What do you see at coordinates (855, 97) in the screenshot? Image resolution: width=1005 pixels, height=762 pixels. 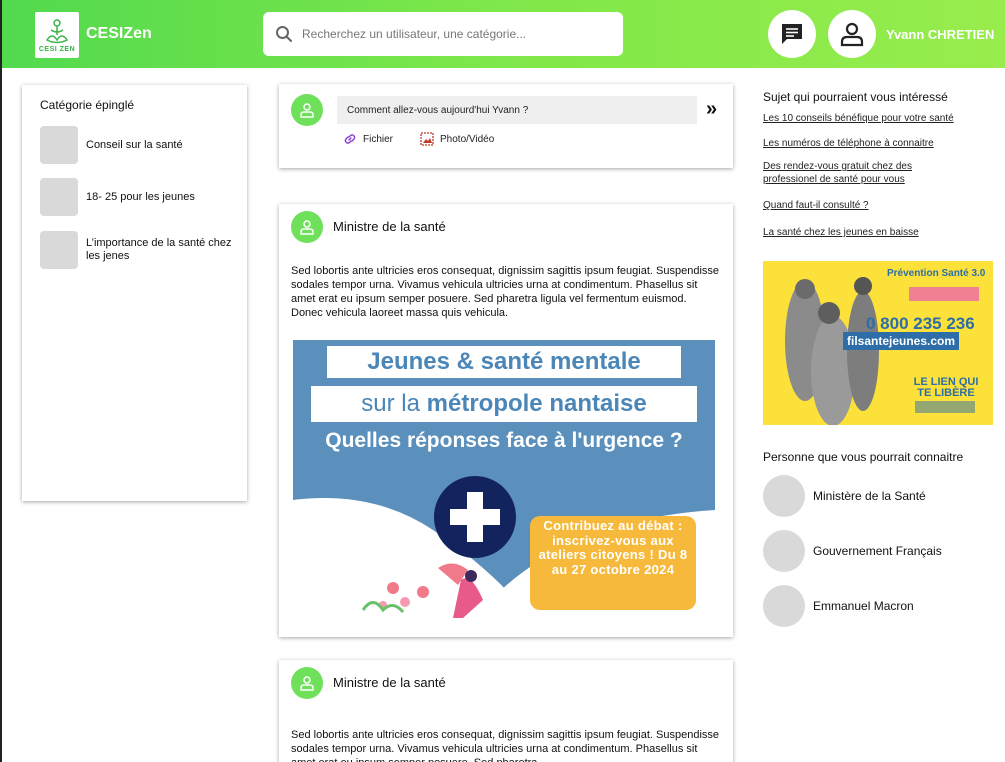 I see `suggested-topics-title: Sujet qui pourraient vous intéressé` at bounding box center [855, 97].